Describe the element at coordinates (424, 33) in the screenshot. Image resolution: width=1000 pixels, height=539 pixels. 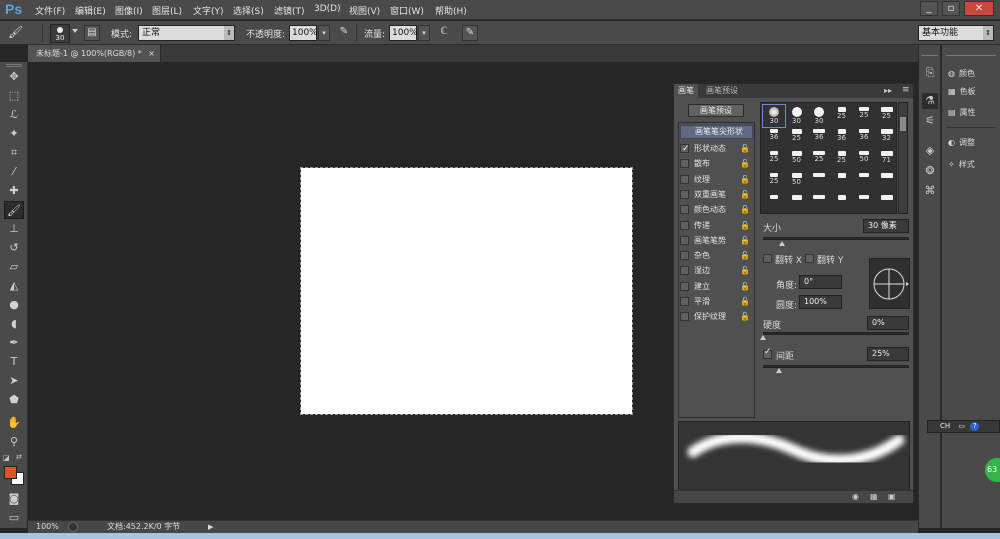
I see `flow-dropdown-icon: ▾` at that location.